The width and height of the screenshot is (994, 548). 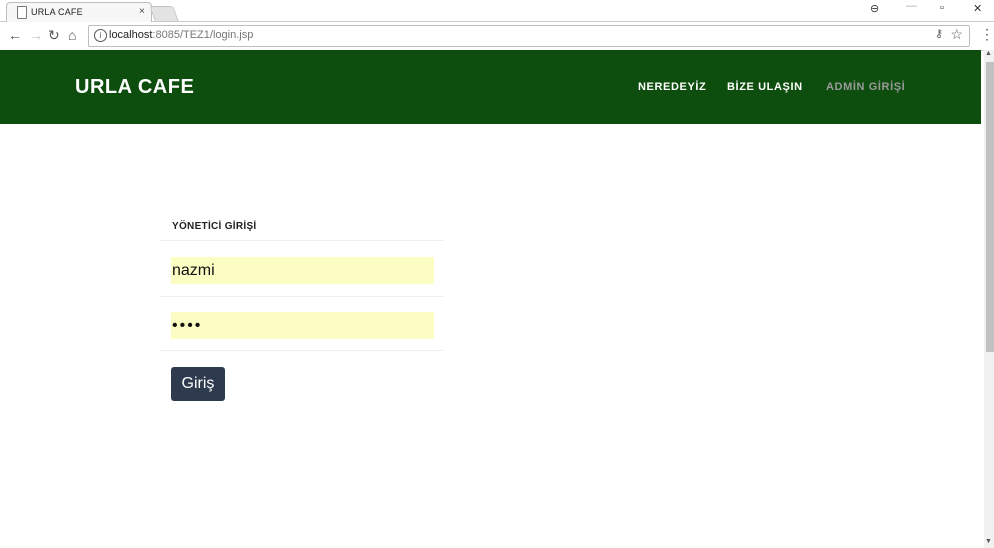 I want to click on info-icon: i, so click(x=100, y=35).